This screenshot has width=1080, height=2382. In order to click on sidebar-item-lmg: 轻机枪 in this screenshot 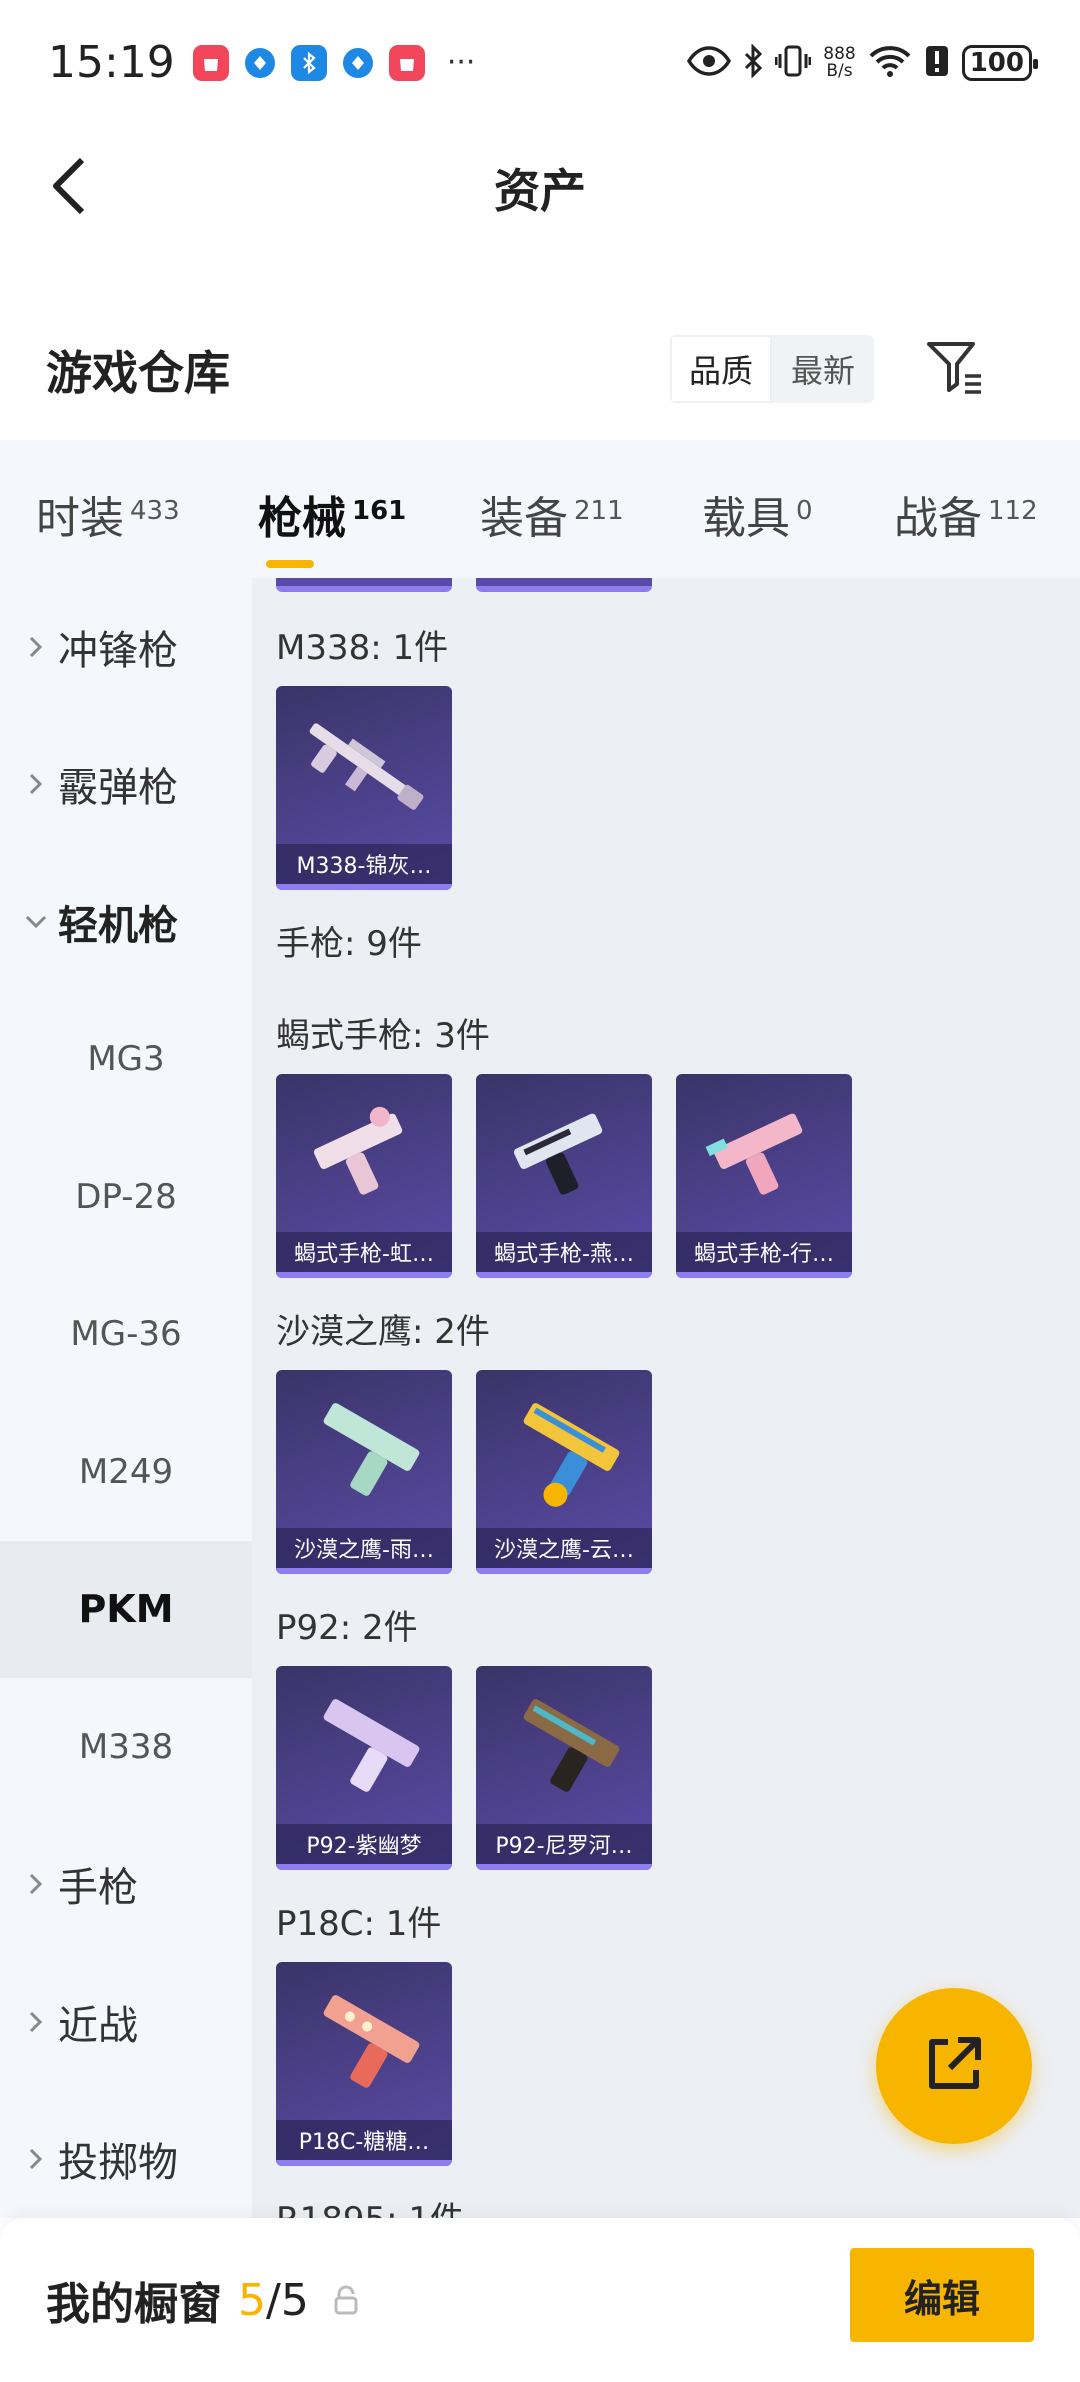, I will do `click(126, 922)`.